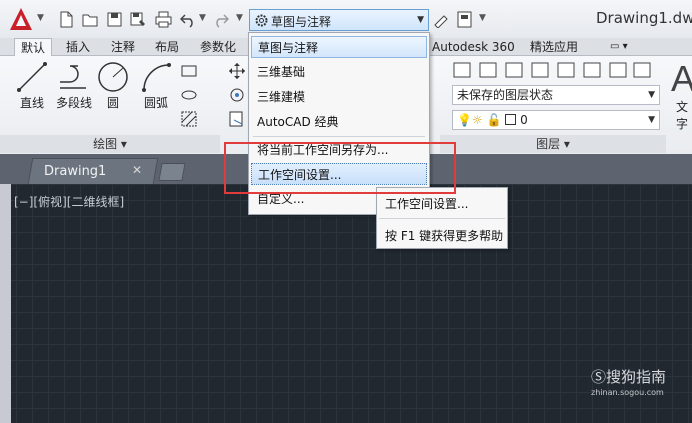 This screenshot has height=423, width=692. I want to click on polyline-icon, so click(73, 77).